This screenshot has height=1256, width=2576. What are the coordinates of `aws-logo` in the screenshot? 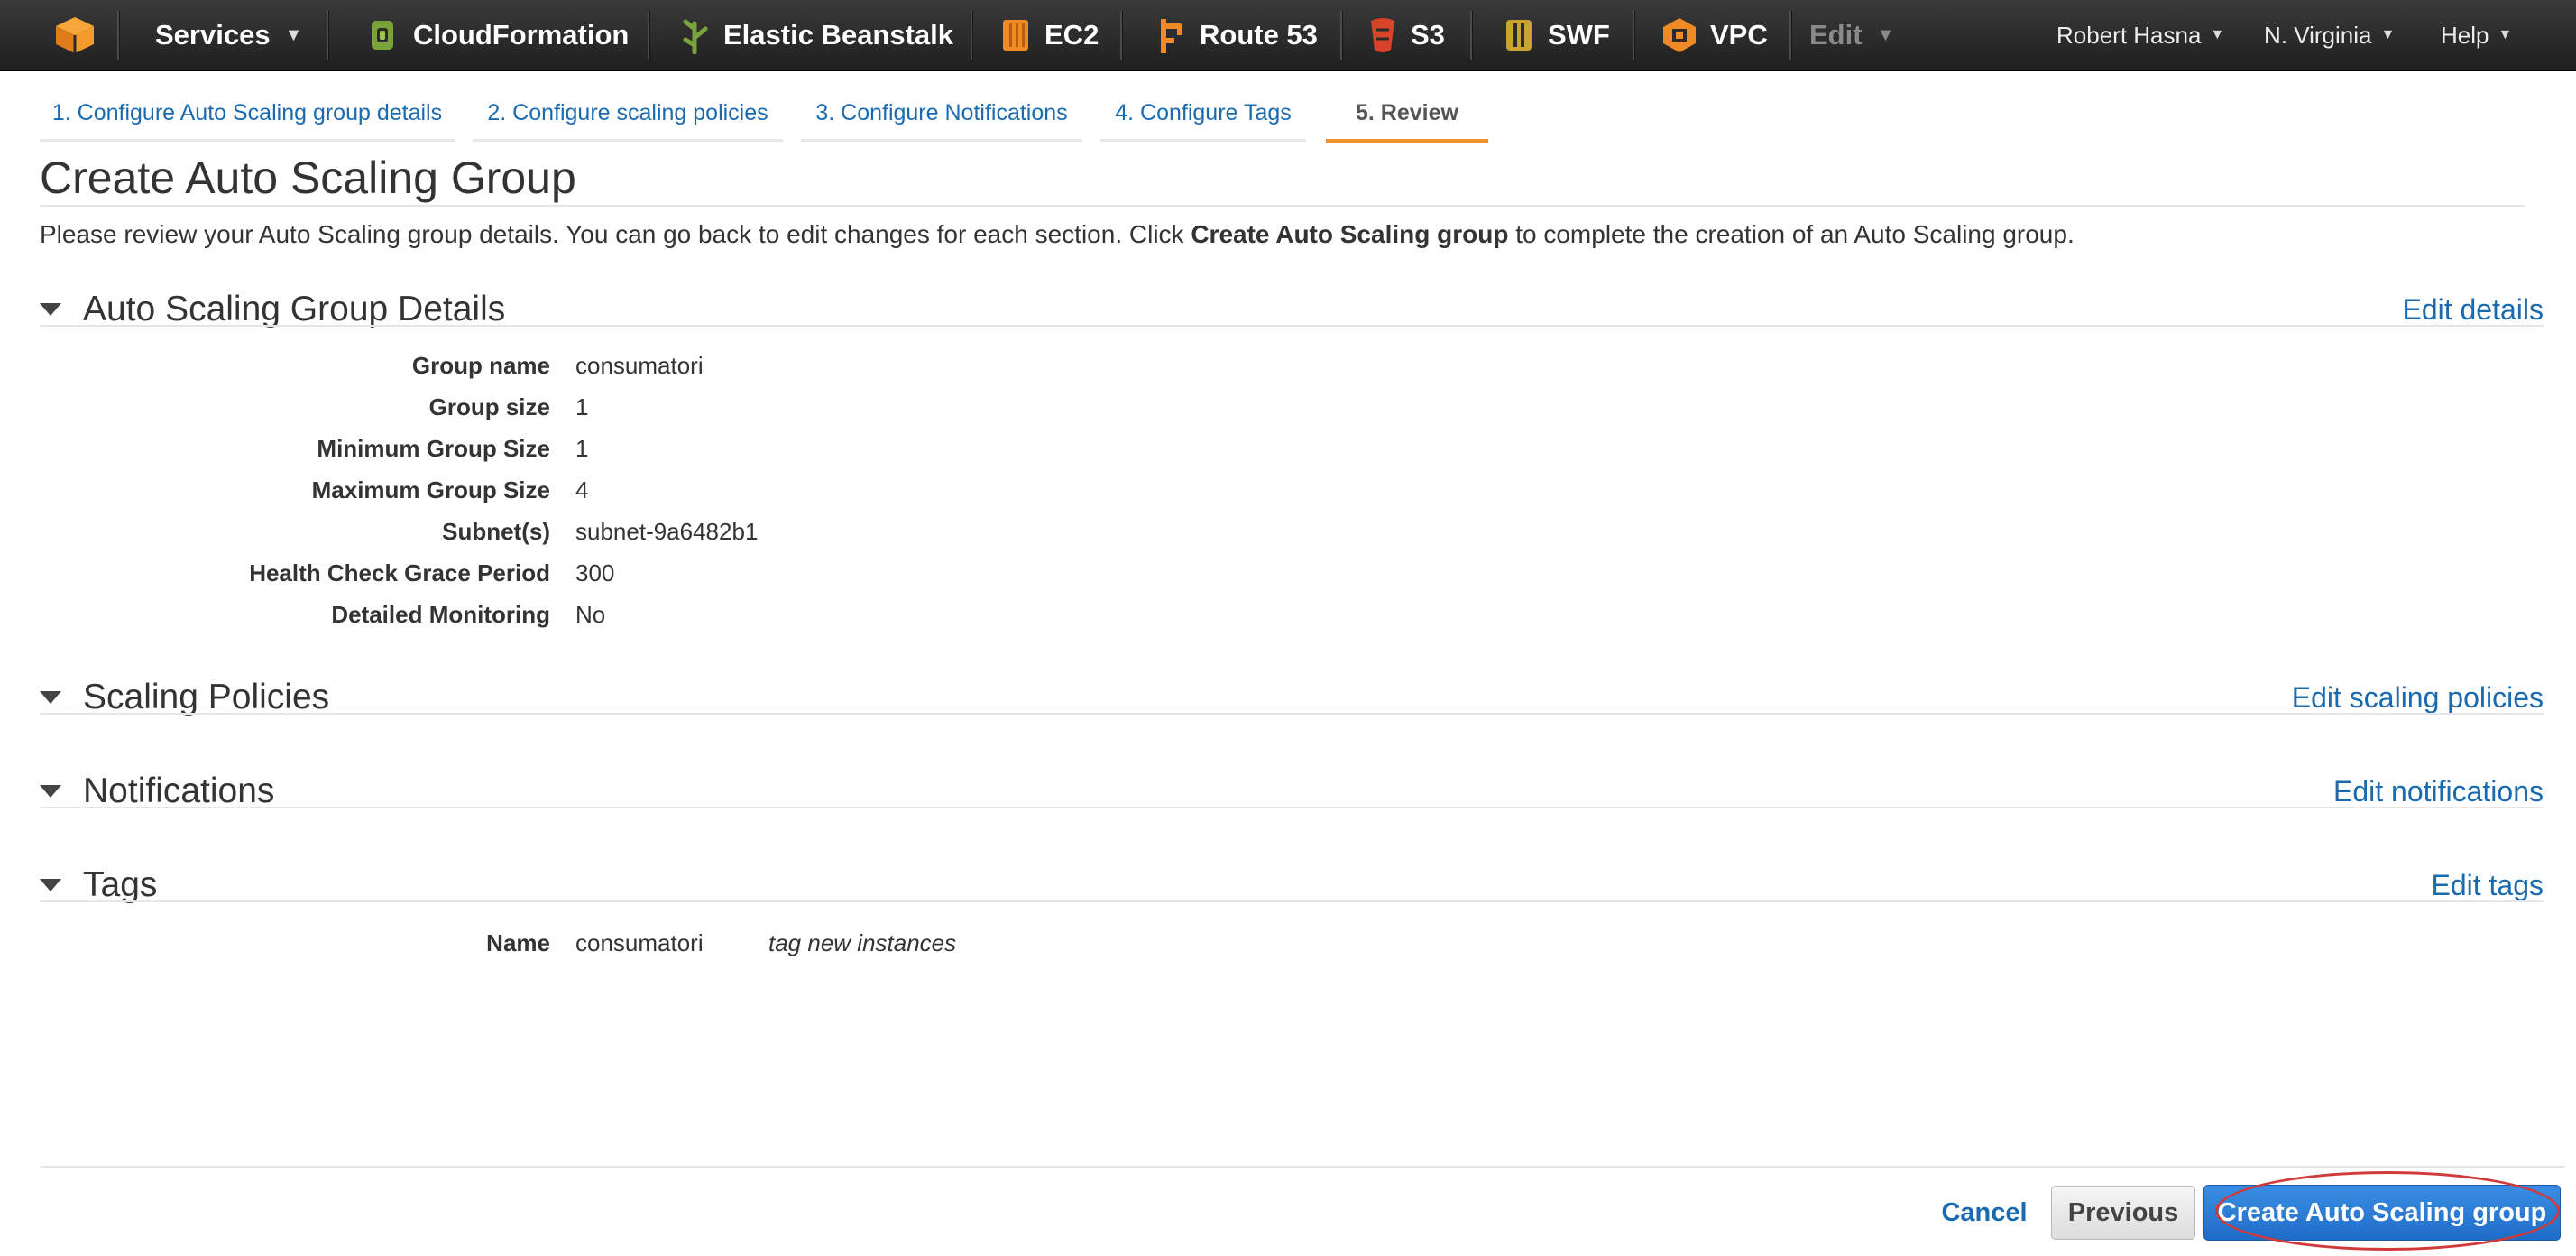 It's located at (75, 35).